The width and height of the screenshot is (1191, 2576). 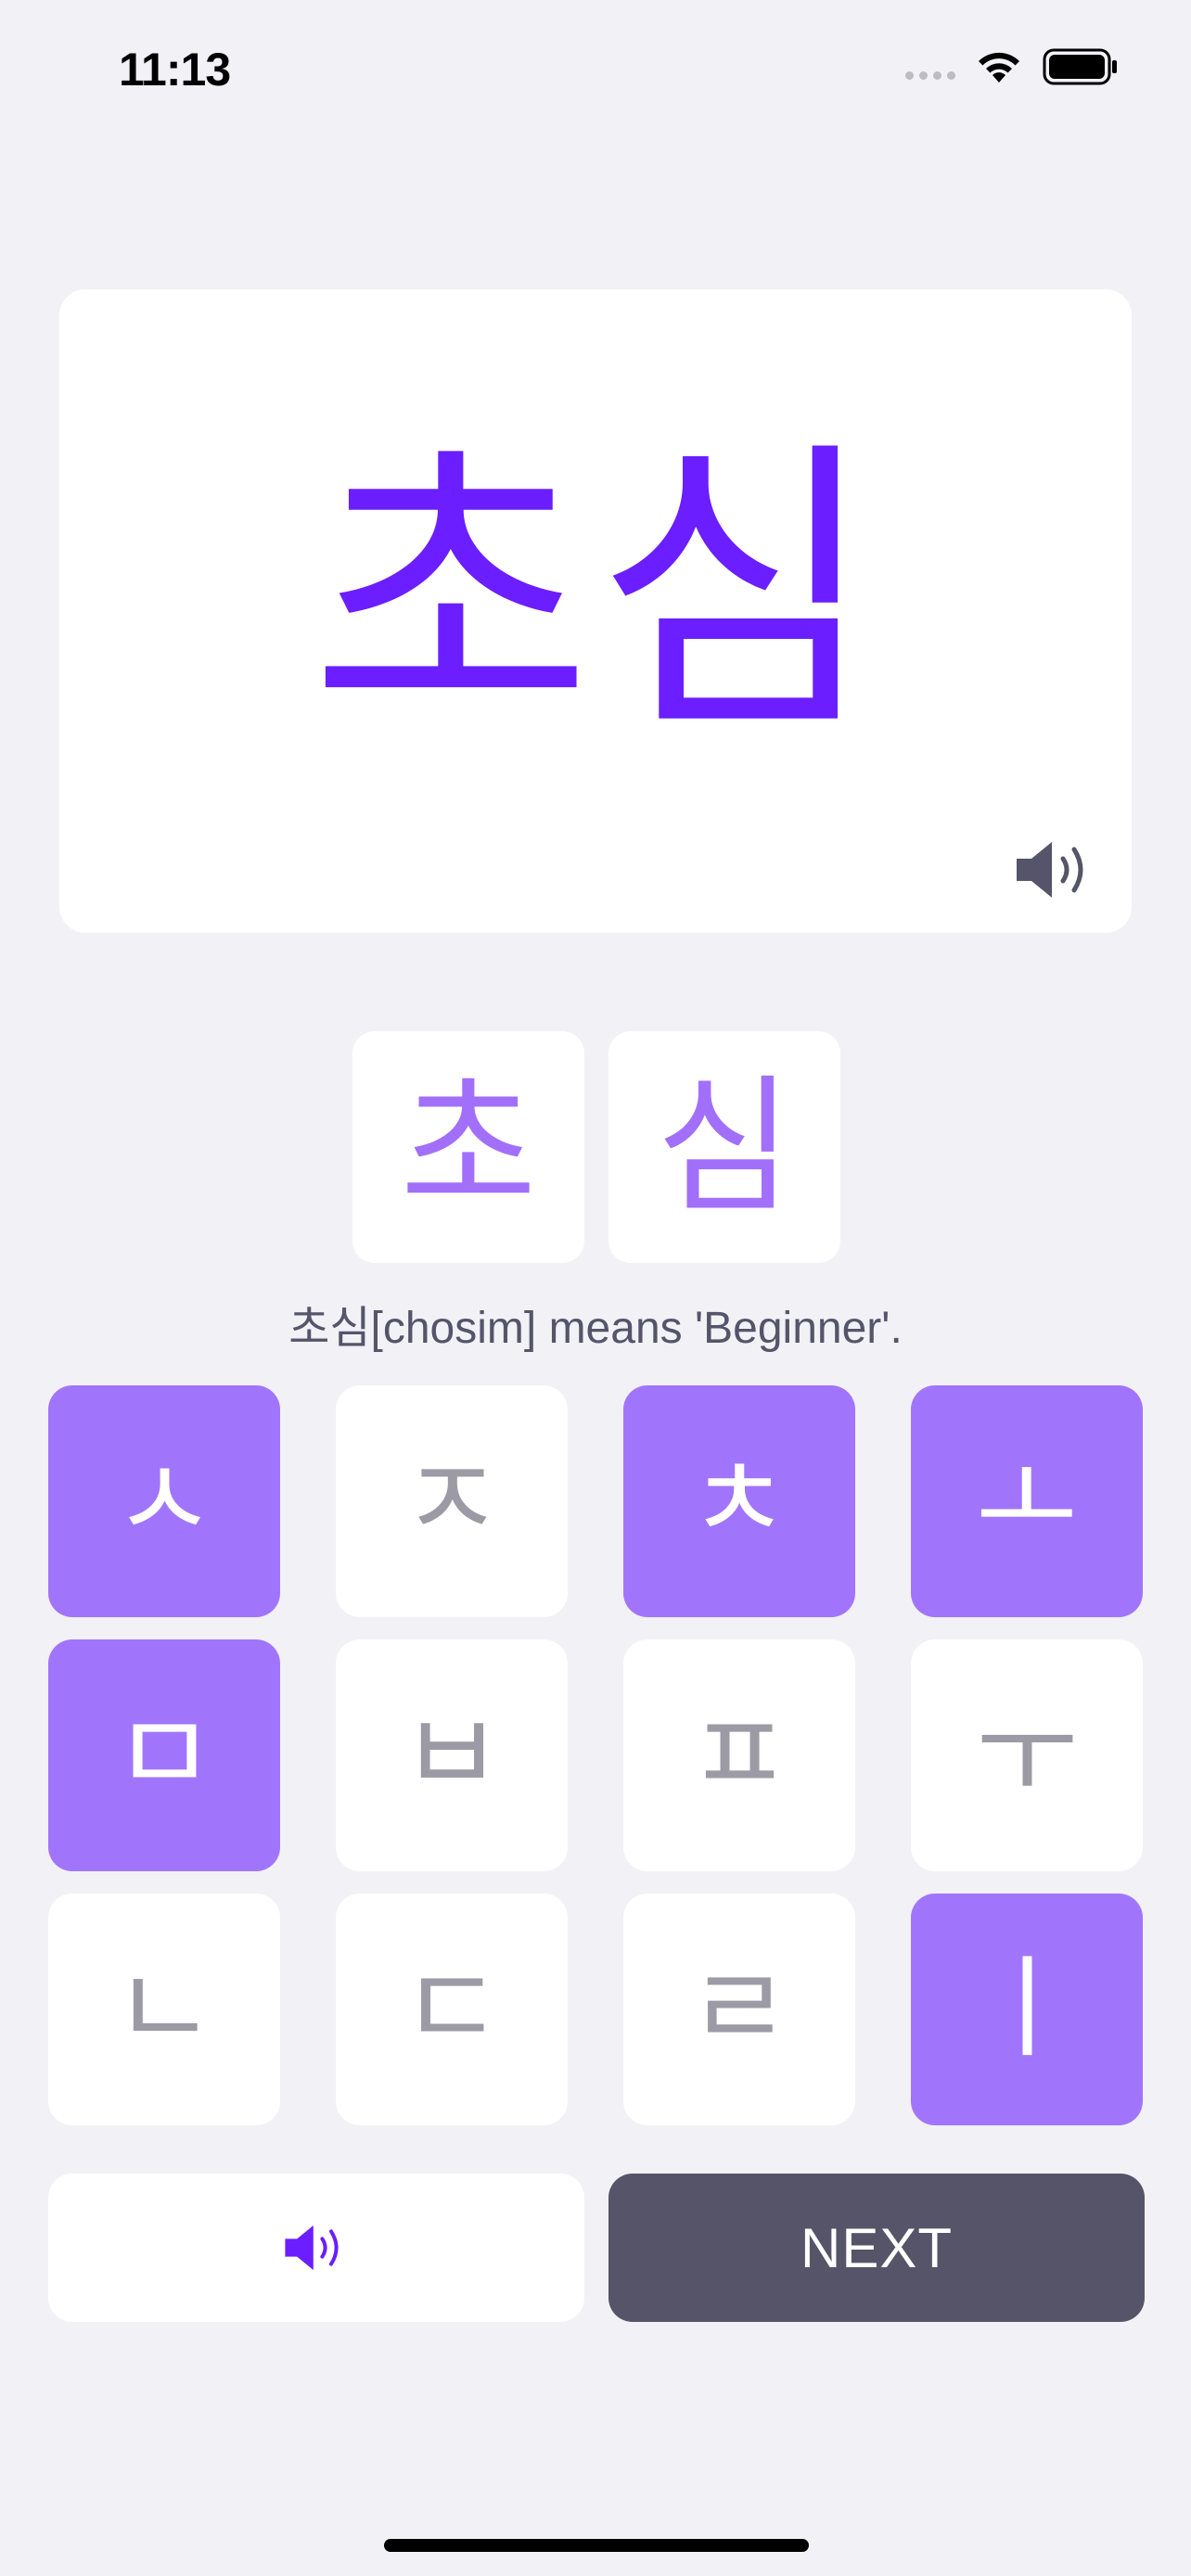 What do you see at coordinates (452, 1501) in the screenshot?
I see `jamo-key: ㅈ` at bounding box center [452, 1501].